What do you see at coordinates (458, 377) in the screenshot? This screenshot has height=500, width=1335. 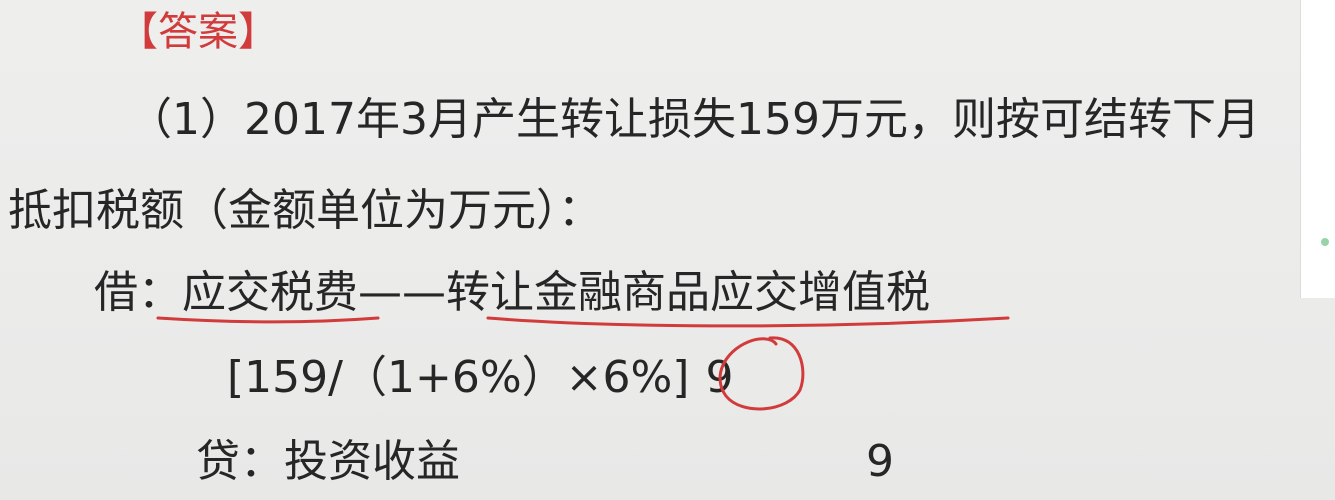 I see `formula-expression: [159/（1+6%）×6%]` at bounding box center [458, 377].